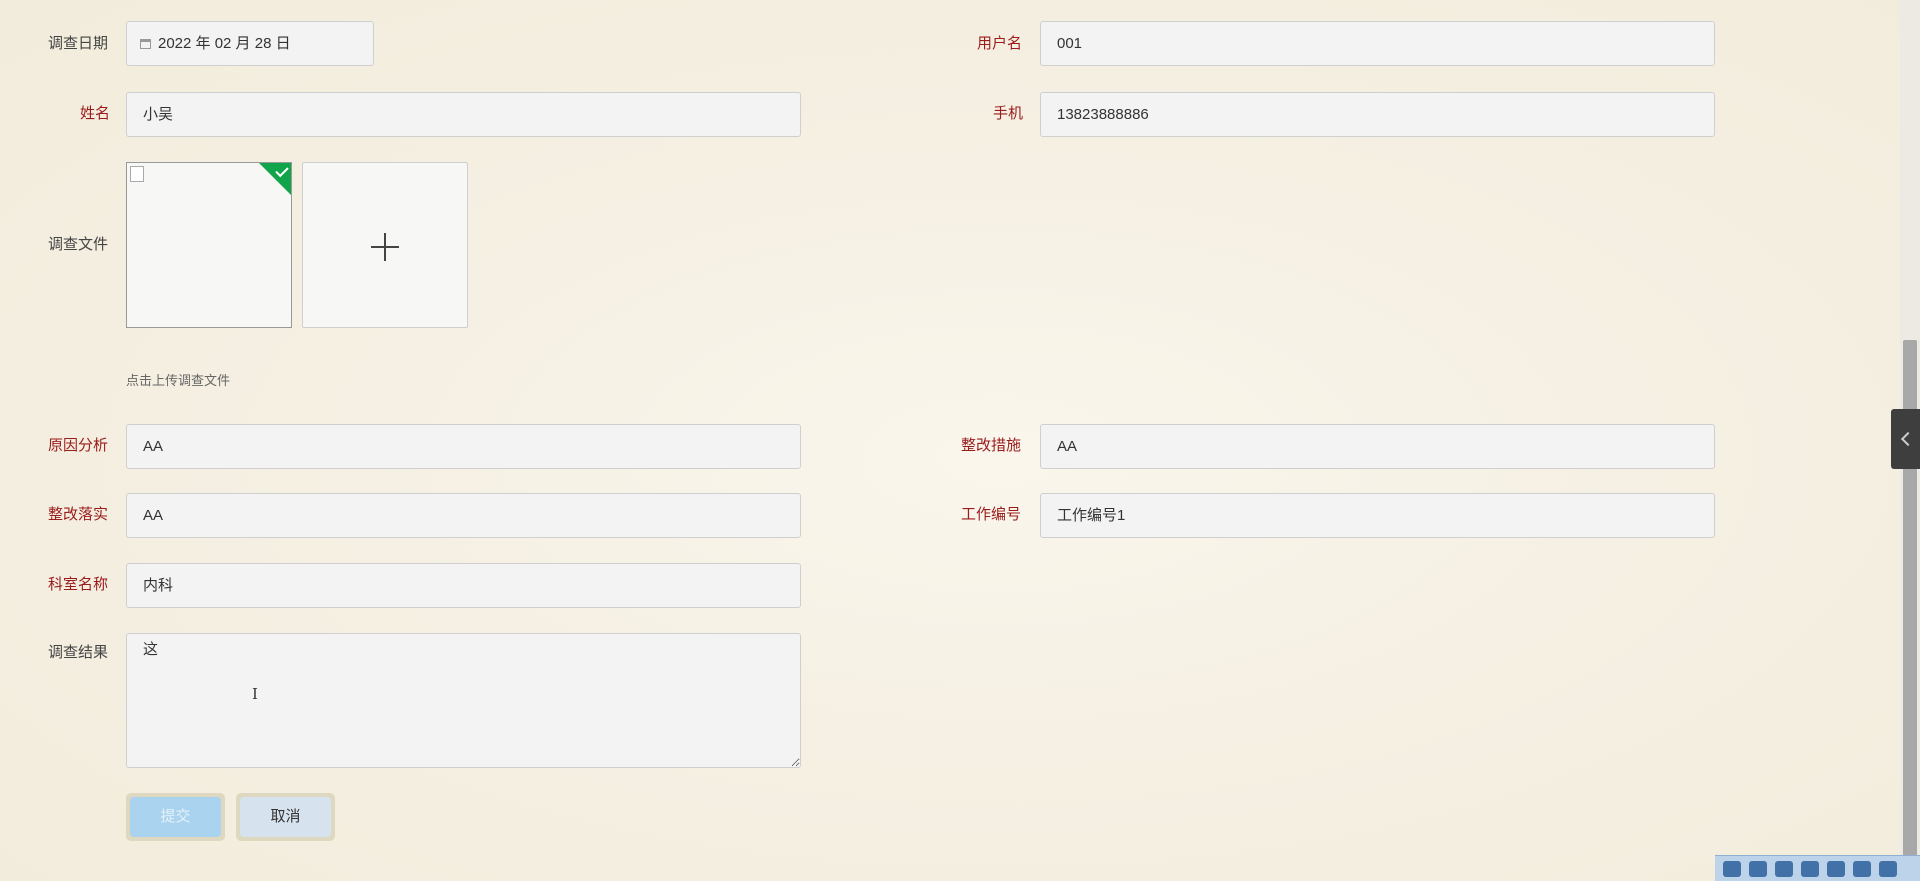 The image size is (1920, 881). I want to click on rectification-measures-label: 整改措施, so click(991, 445).